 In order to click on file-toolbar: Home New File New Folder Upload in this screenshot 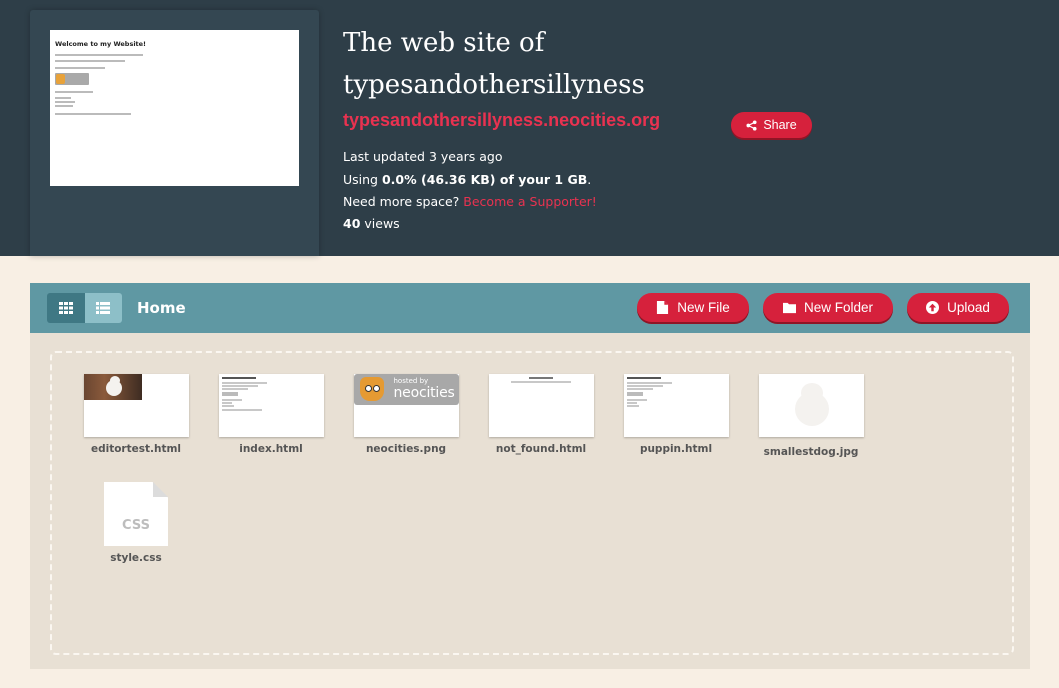, I will do `click(530, 308)`.